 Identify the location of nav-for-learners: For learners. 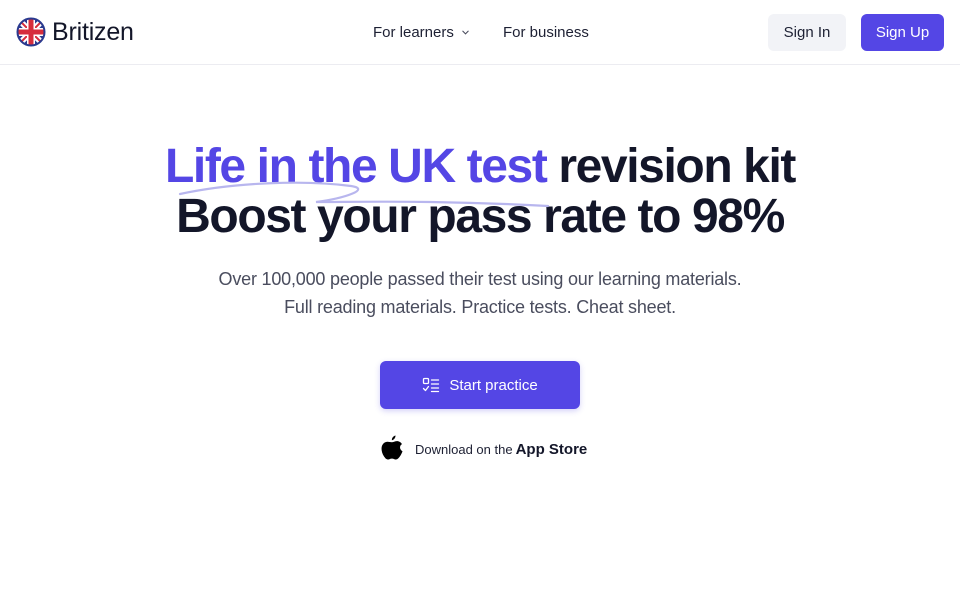
(421, 32).